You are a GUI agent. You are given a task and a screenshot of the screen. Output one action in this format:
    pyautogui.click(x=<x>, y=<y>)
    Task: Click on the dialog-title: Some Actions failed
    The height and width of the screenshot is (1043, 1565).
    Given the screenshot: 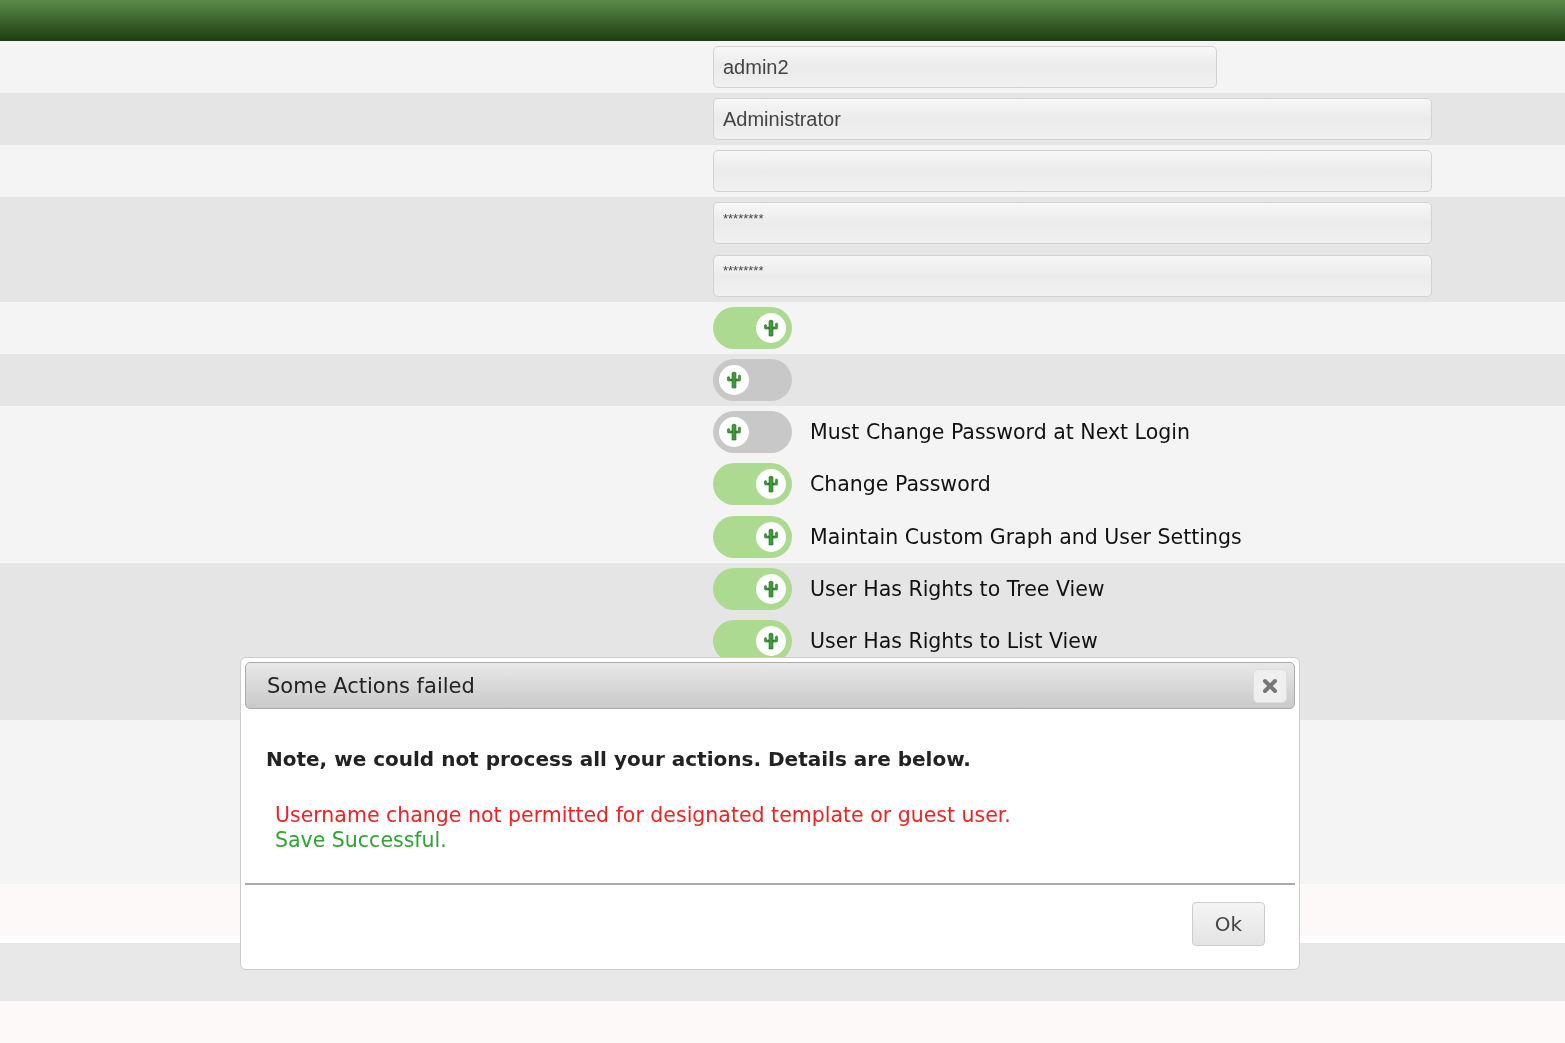 What is the action you would take?
    pyautogui.click(x=371, y=685)
    